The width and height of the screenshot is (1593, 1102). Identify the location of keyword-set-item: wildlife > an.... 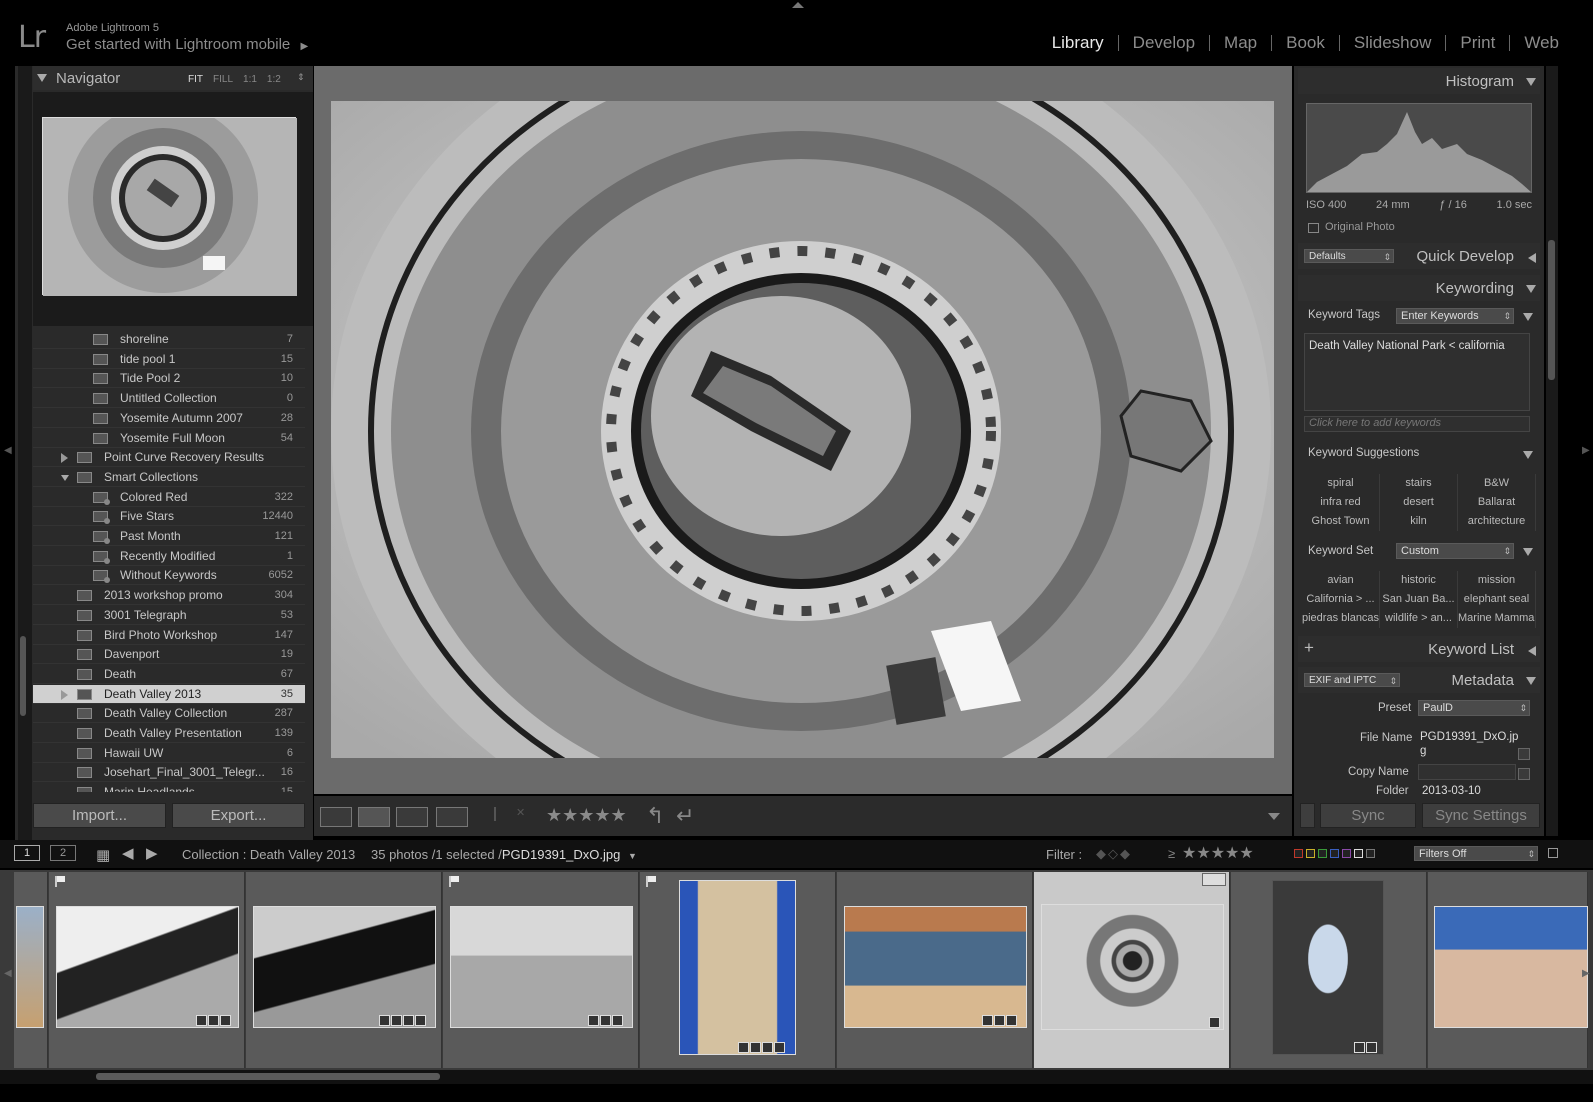
(1419, 618).